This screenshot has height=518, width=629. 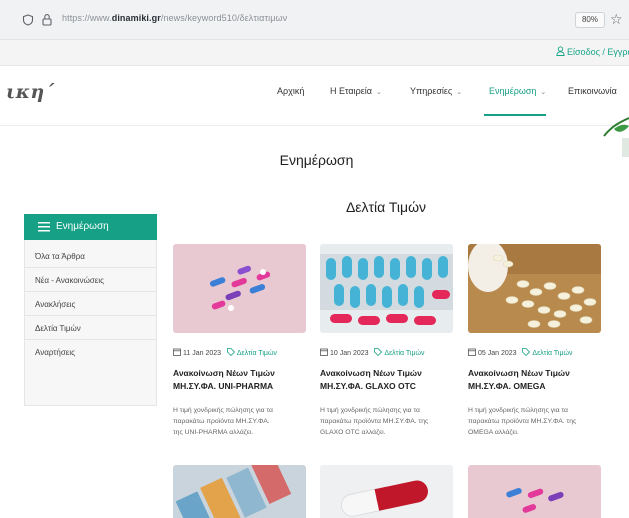 I want to click on card-date: 05 Jan 2023, so click(x=497, y=353).